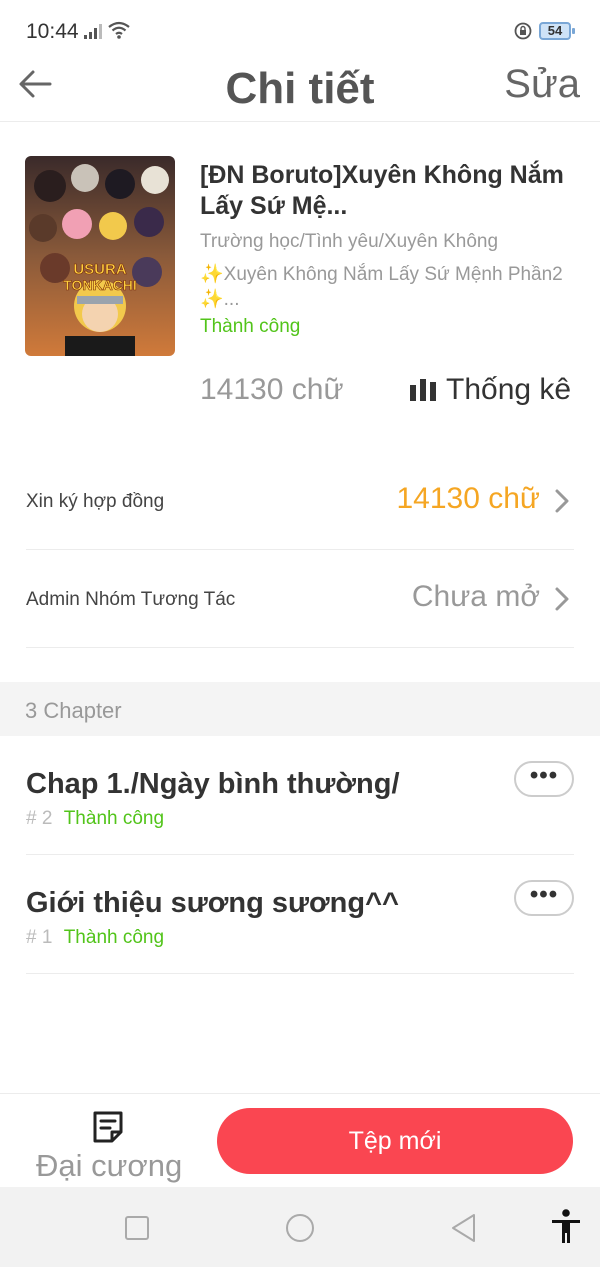 Image resolution: width=600 pixels, height=1267 pixels. What do you see at coordinates (137, 1228) in the screenshot?
I see `recents-square-icon` at bounding box center [137, 1228].